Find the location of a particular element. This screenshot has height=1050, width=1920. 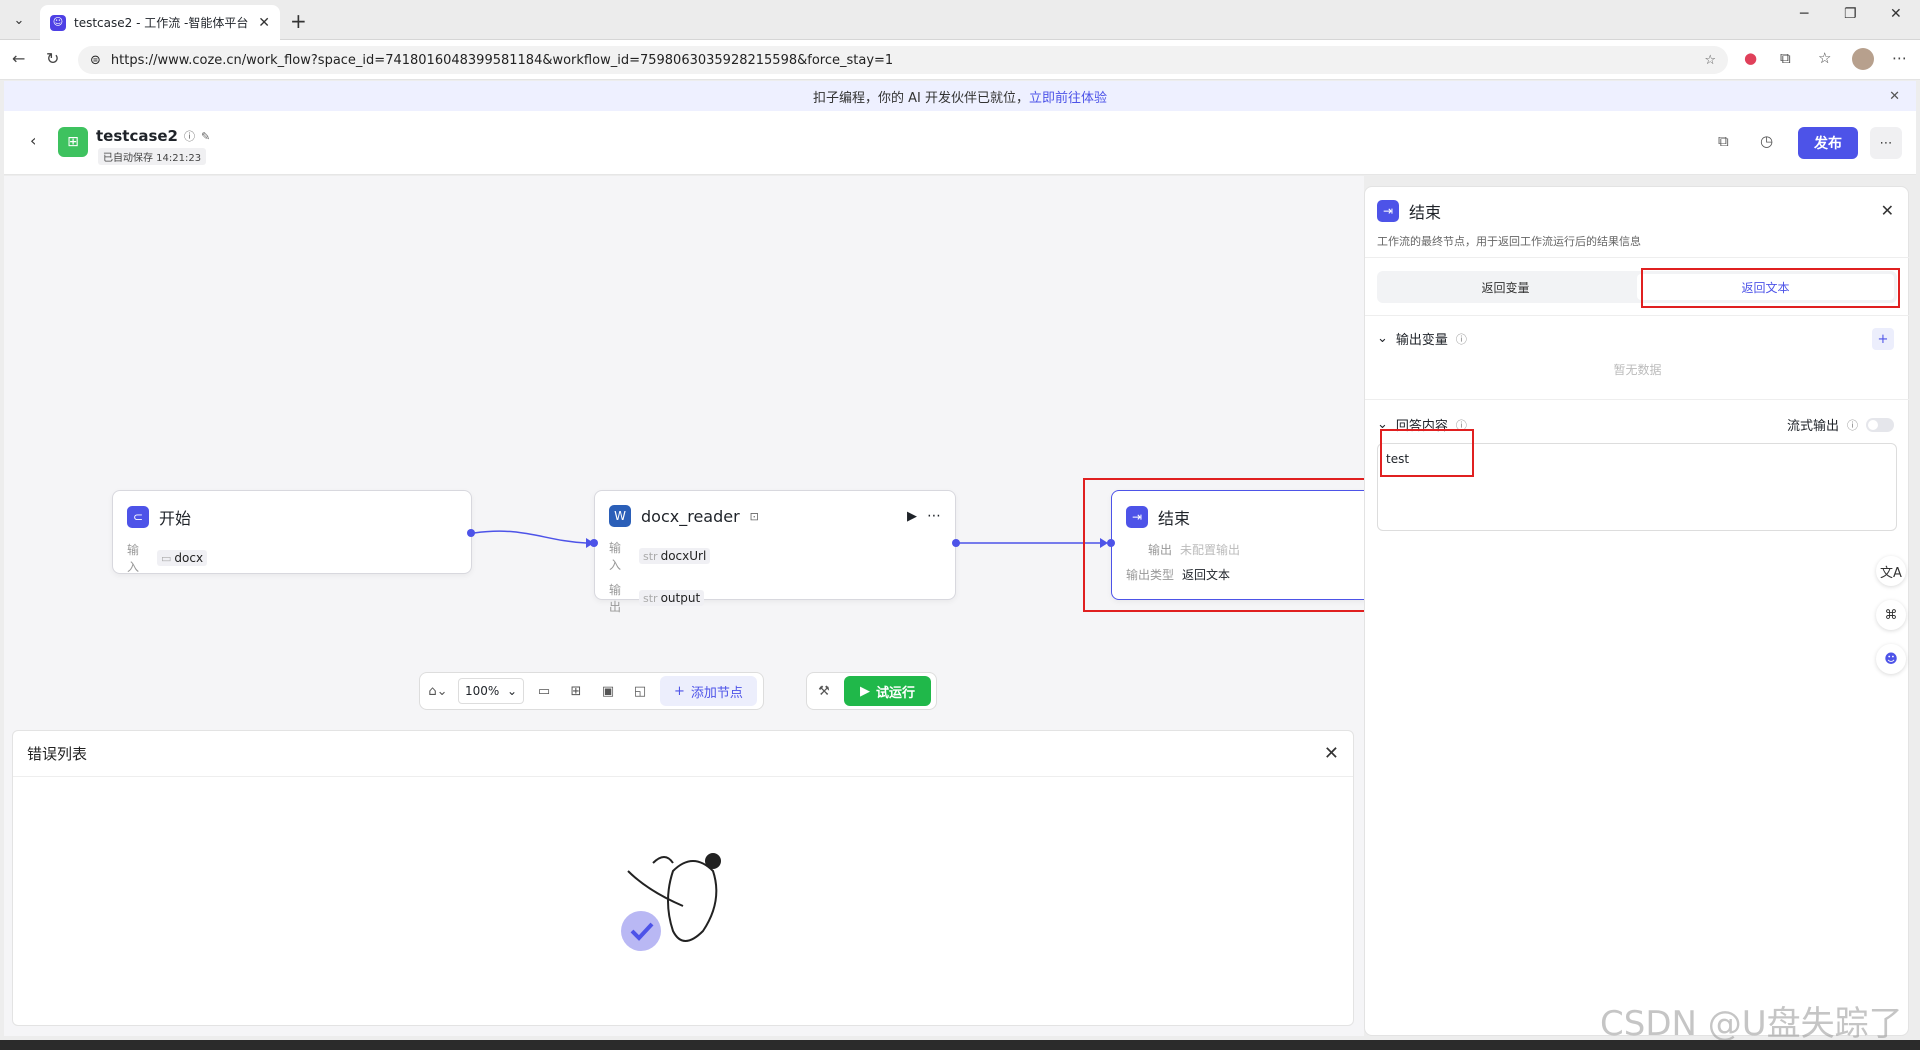

minimap-icon: ◱ is located at coordinates (640, 691).